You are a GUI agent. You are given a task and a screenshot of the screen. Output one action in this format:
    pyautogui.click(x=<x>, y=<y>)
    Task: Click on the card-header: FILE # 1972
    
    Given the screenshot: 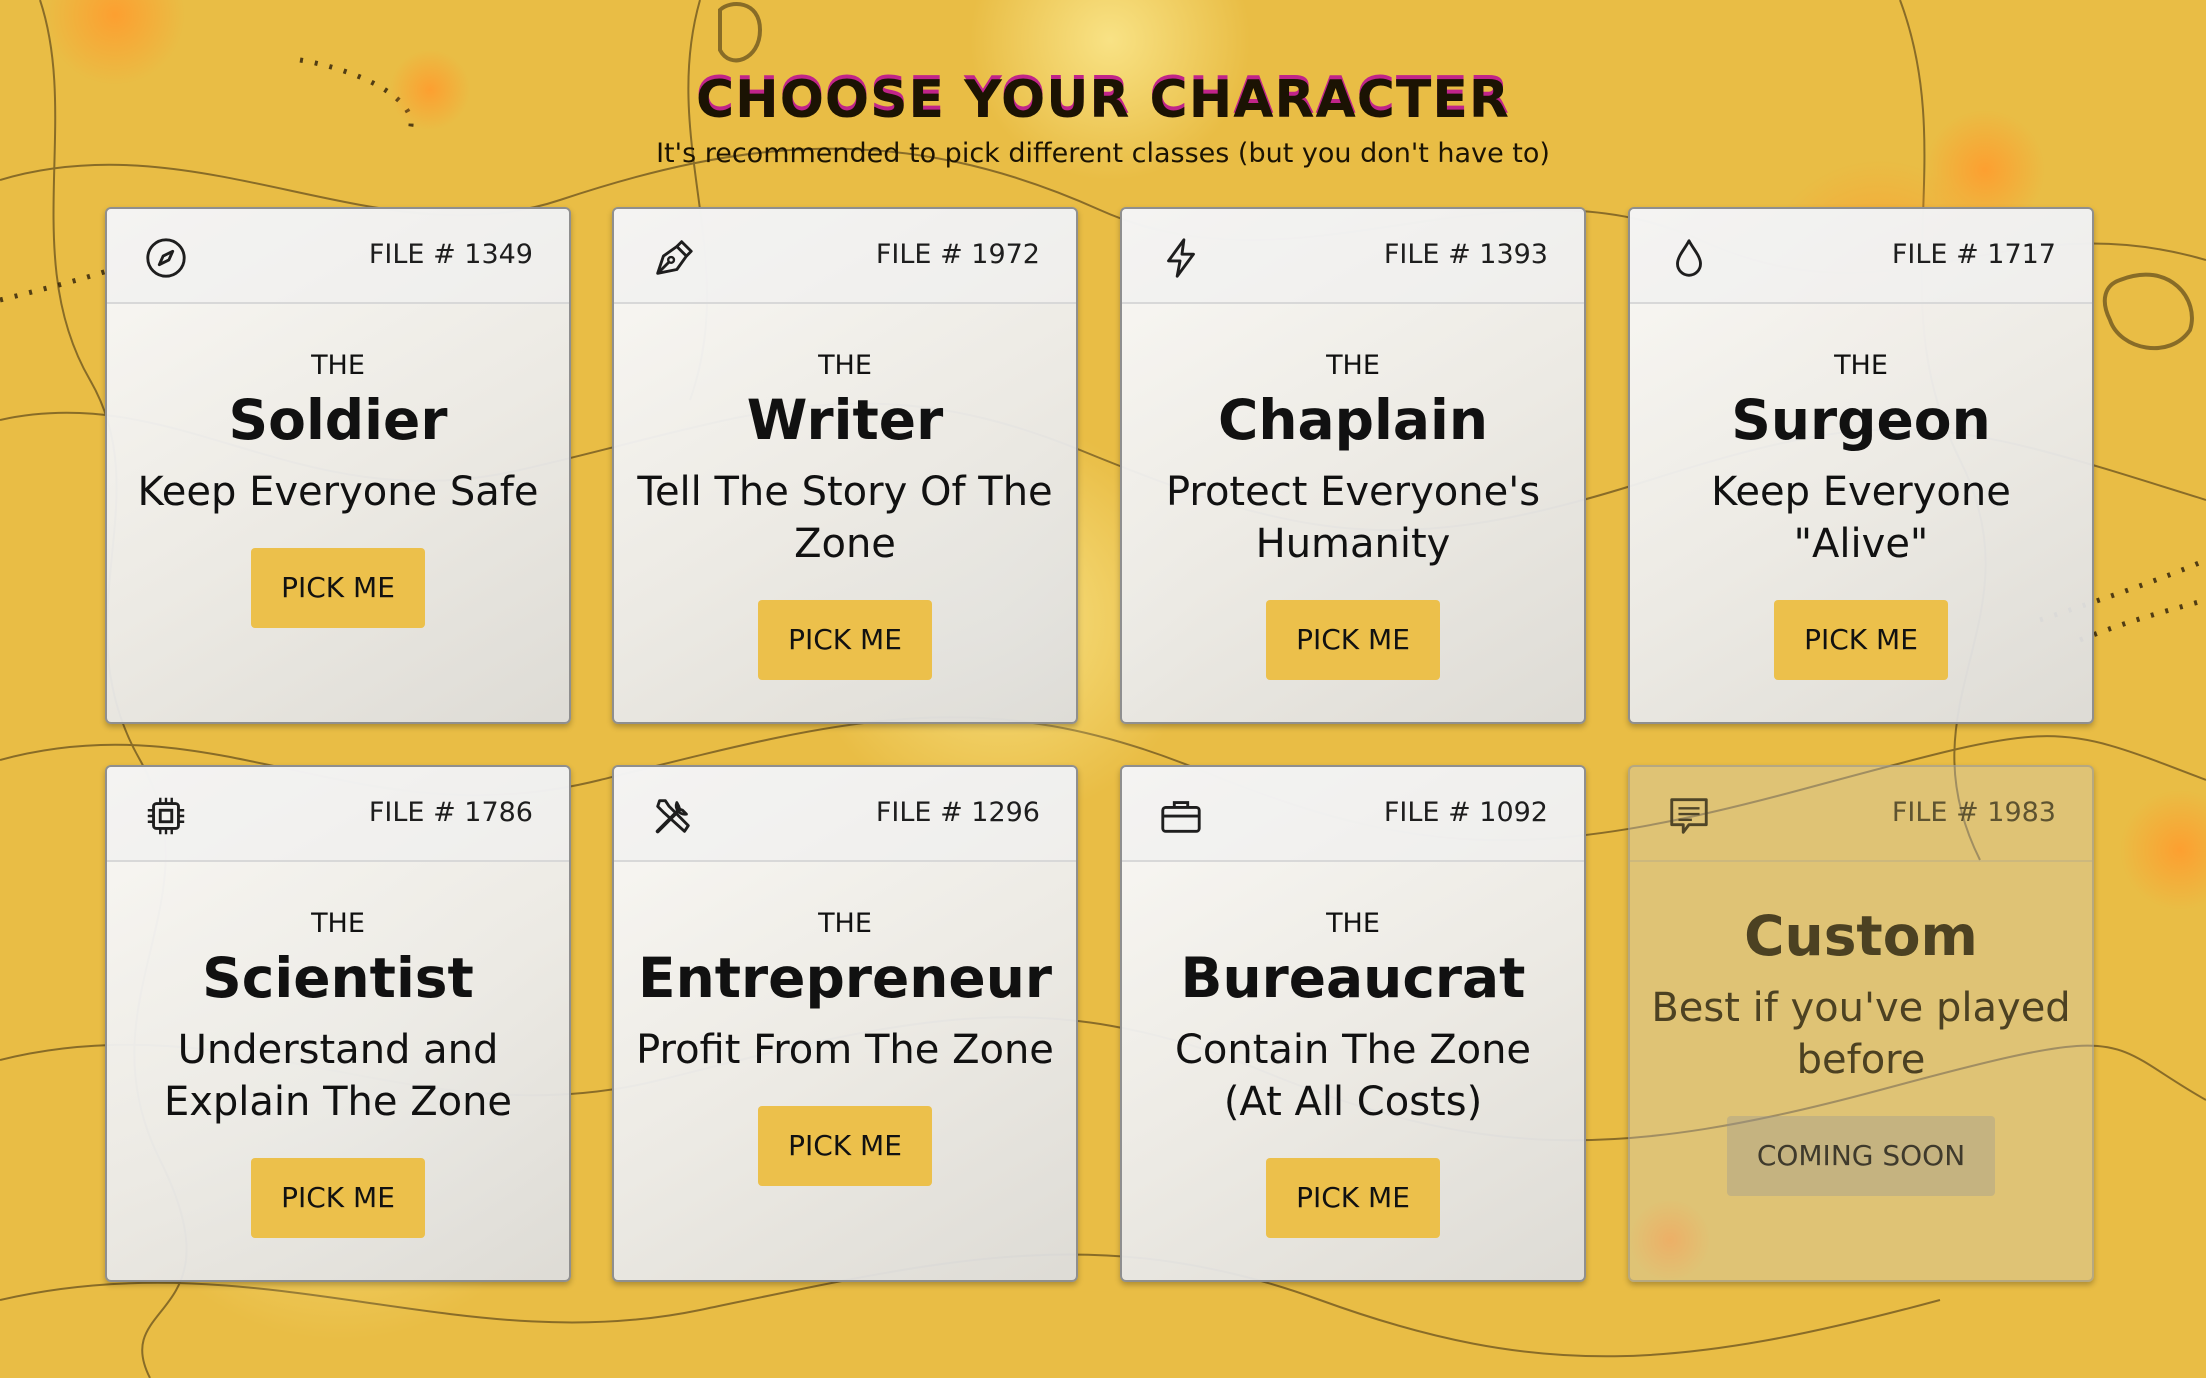 What is the action you would take?
    pyautogui.click(x=845, y=256)
    